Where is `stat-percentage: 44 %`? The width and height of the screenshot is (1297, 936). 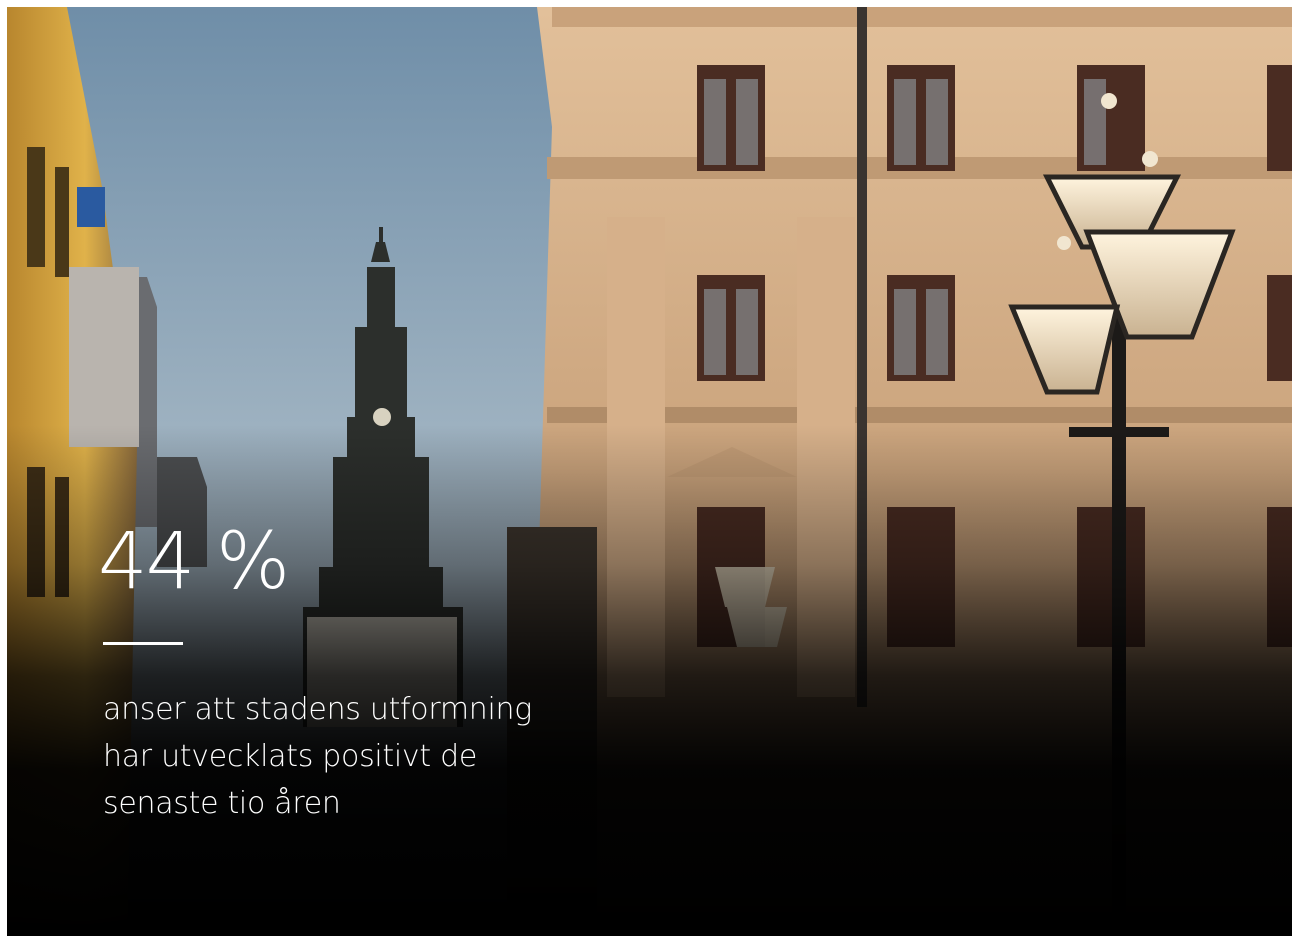
stat-percentage: 44 % is located at coordinates (194, 562).